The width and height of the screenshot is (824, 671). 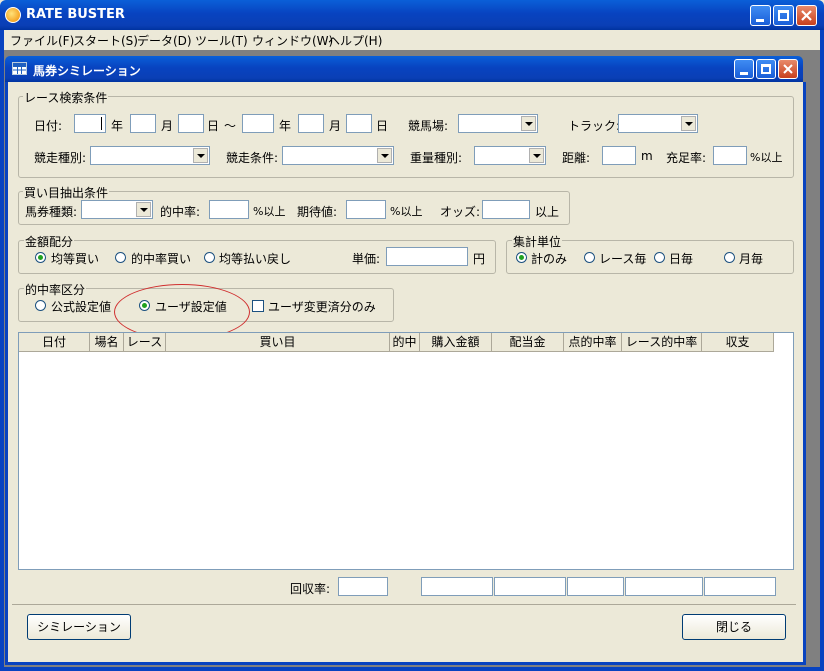 What do you see at coordinates (576, 158) in the screenshot?
I see `distance-label: 距離:` at bounding box center [576, 158].